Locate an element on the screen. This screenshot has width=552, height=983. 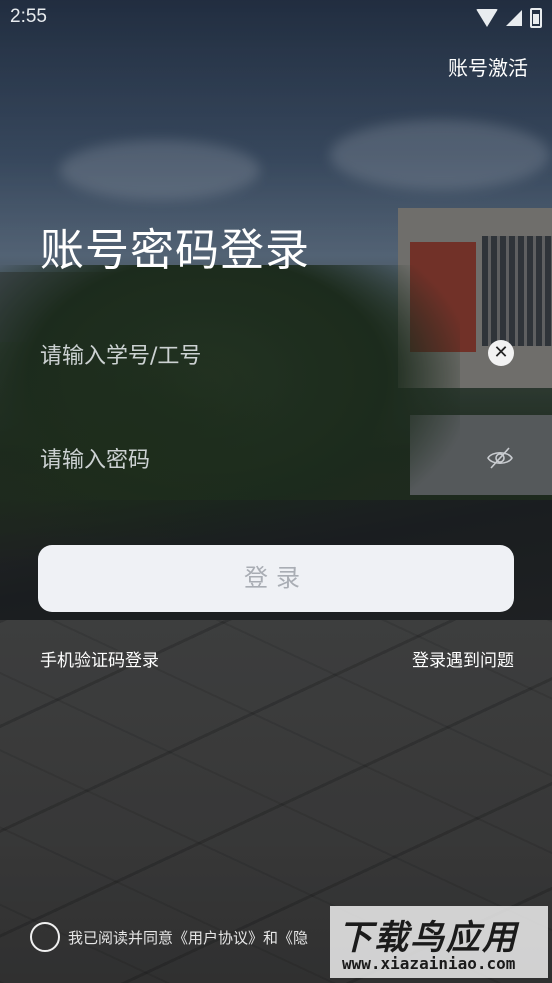
sms-login-link: 手机验证码登录 is located at coordinates (99, 658).